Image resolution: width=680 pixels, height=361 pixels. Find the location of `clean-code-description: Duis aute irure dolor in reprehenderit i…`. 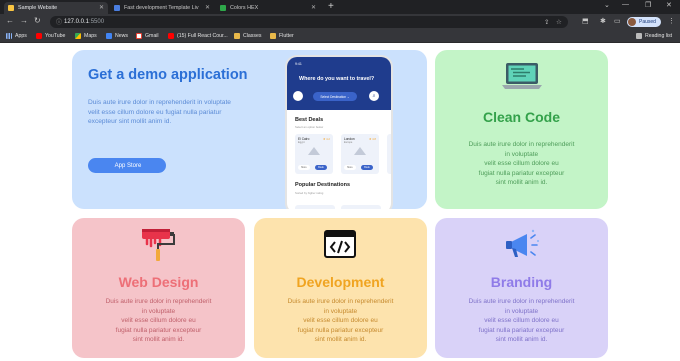

clean-code-description: Duis aute irure dolor in reprehenderit i… is located at coordinates (521, 164).